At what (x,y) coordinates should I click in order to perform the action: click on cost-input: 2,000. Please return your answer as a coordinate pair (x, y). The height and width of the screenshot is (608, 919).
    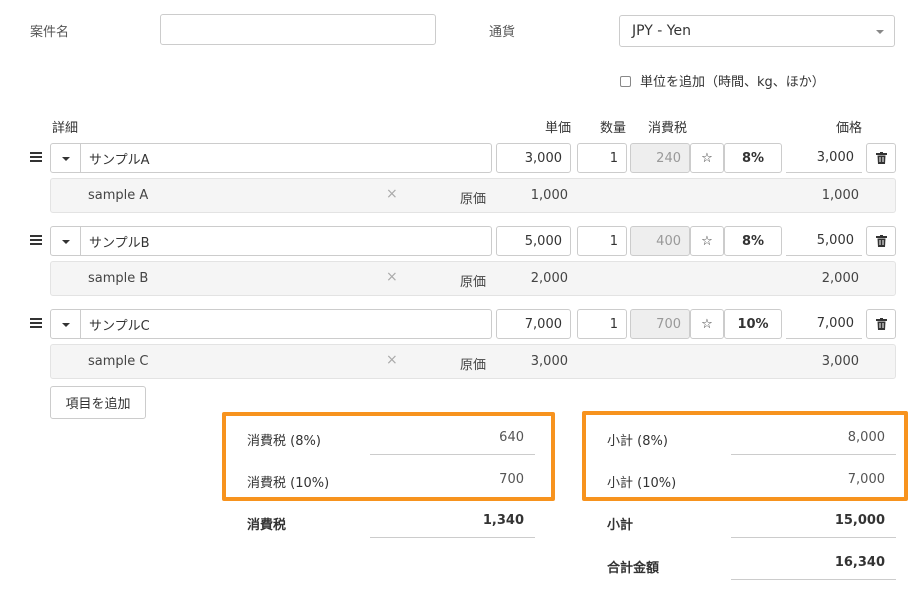
    Looking at the image, I should click on (529, 278).